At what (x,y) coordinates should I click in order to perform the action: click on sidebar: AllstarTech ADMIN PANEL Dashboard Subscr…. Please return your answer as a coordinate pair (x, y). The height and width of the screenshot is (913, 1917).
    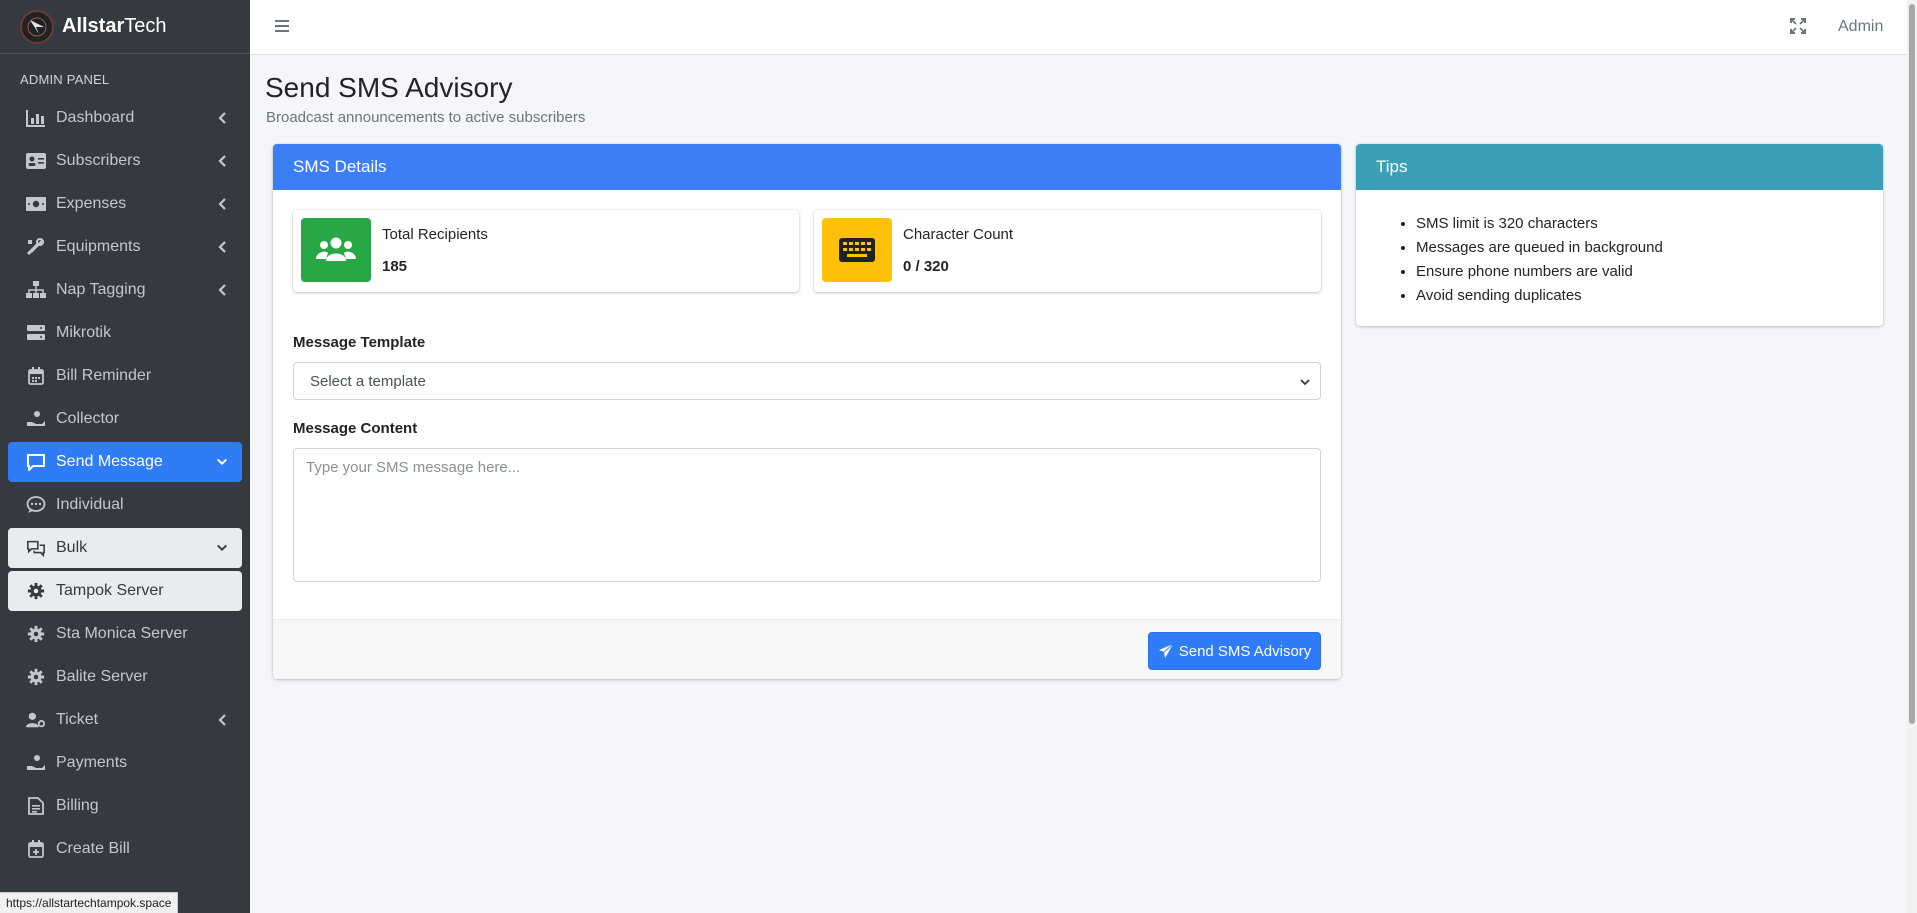
    Looking at the image, I should click on (125, 456).